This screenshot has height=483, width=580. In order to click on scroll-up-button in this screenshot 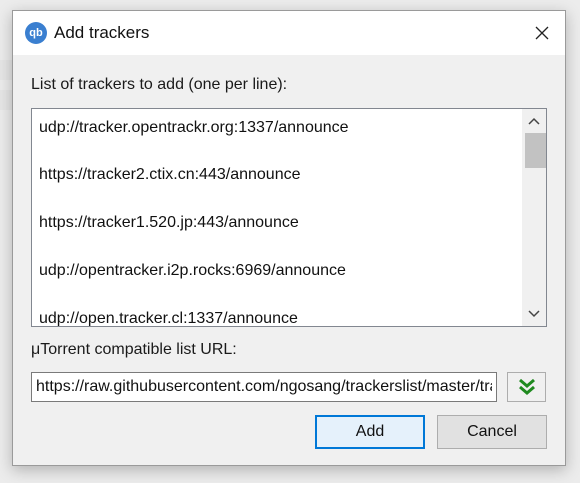, I will do `click(534, 121)`.